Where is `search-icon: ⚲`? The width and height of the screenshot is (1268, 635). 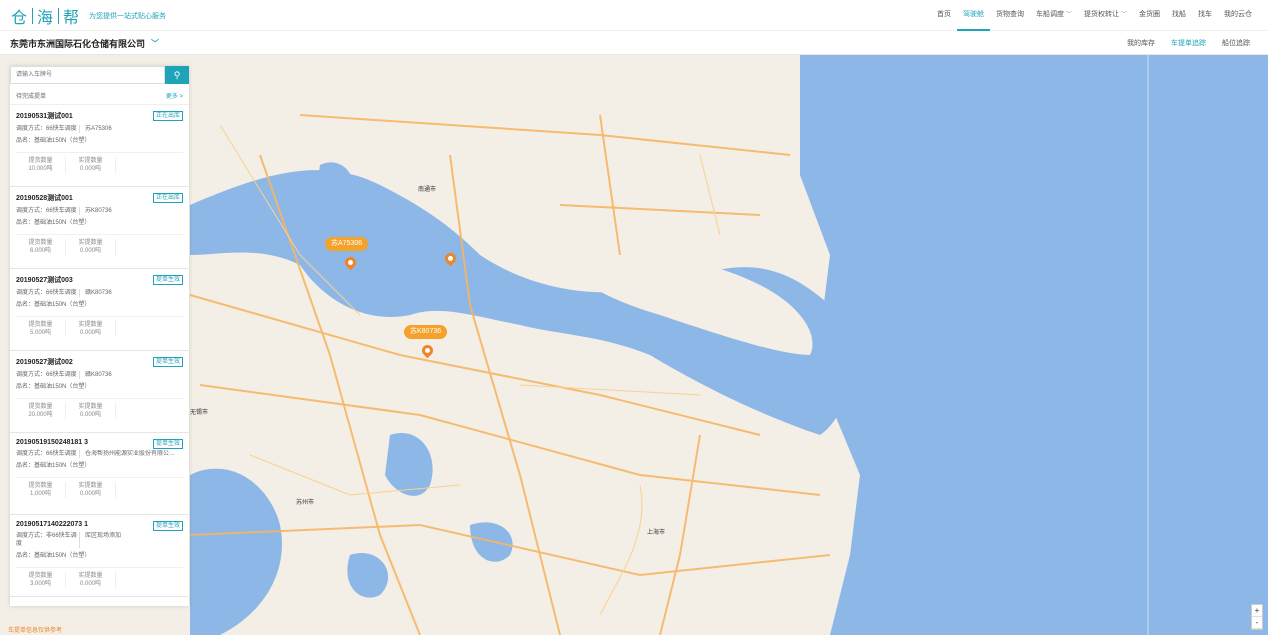 search-icon: ⚲ is located at coordinates (177, 74).